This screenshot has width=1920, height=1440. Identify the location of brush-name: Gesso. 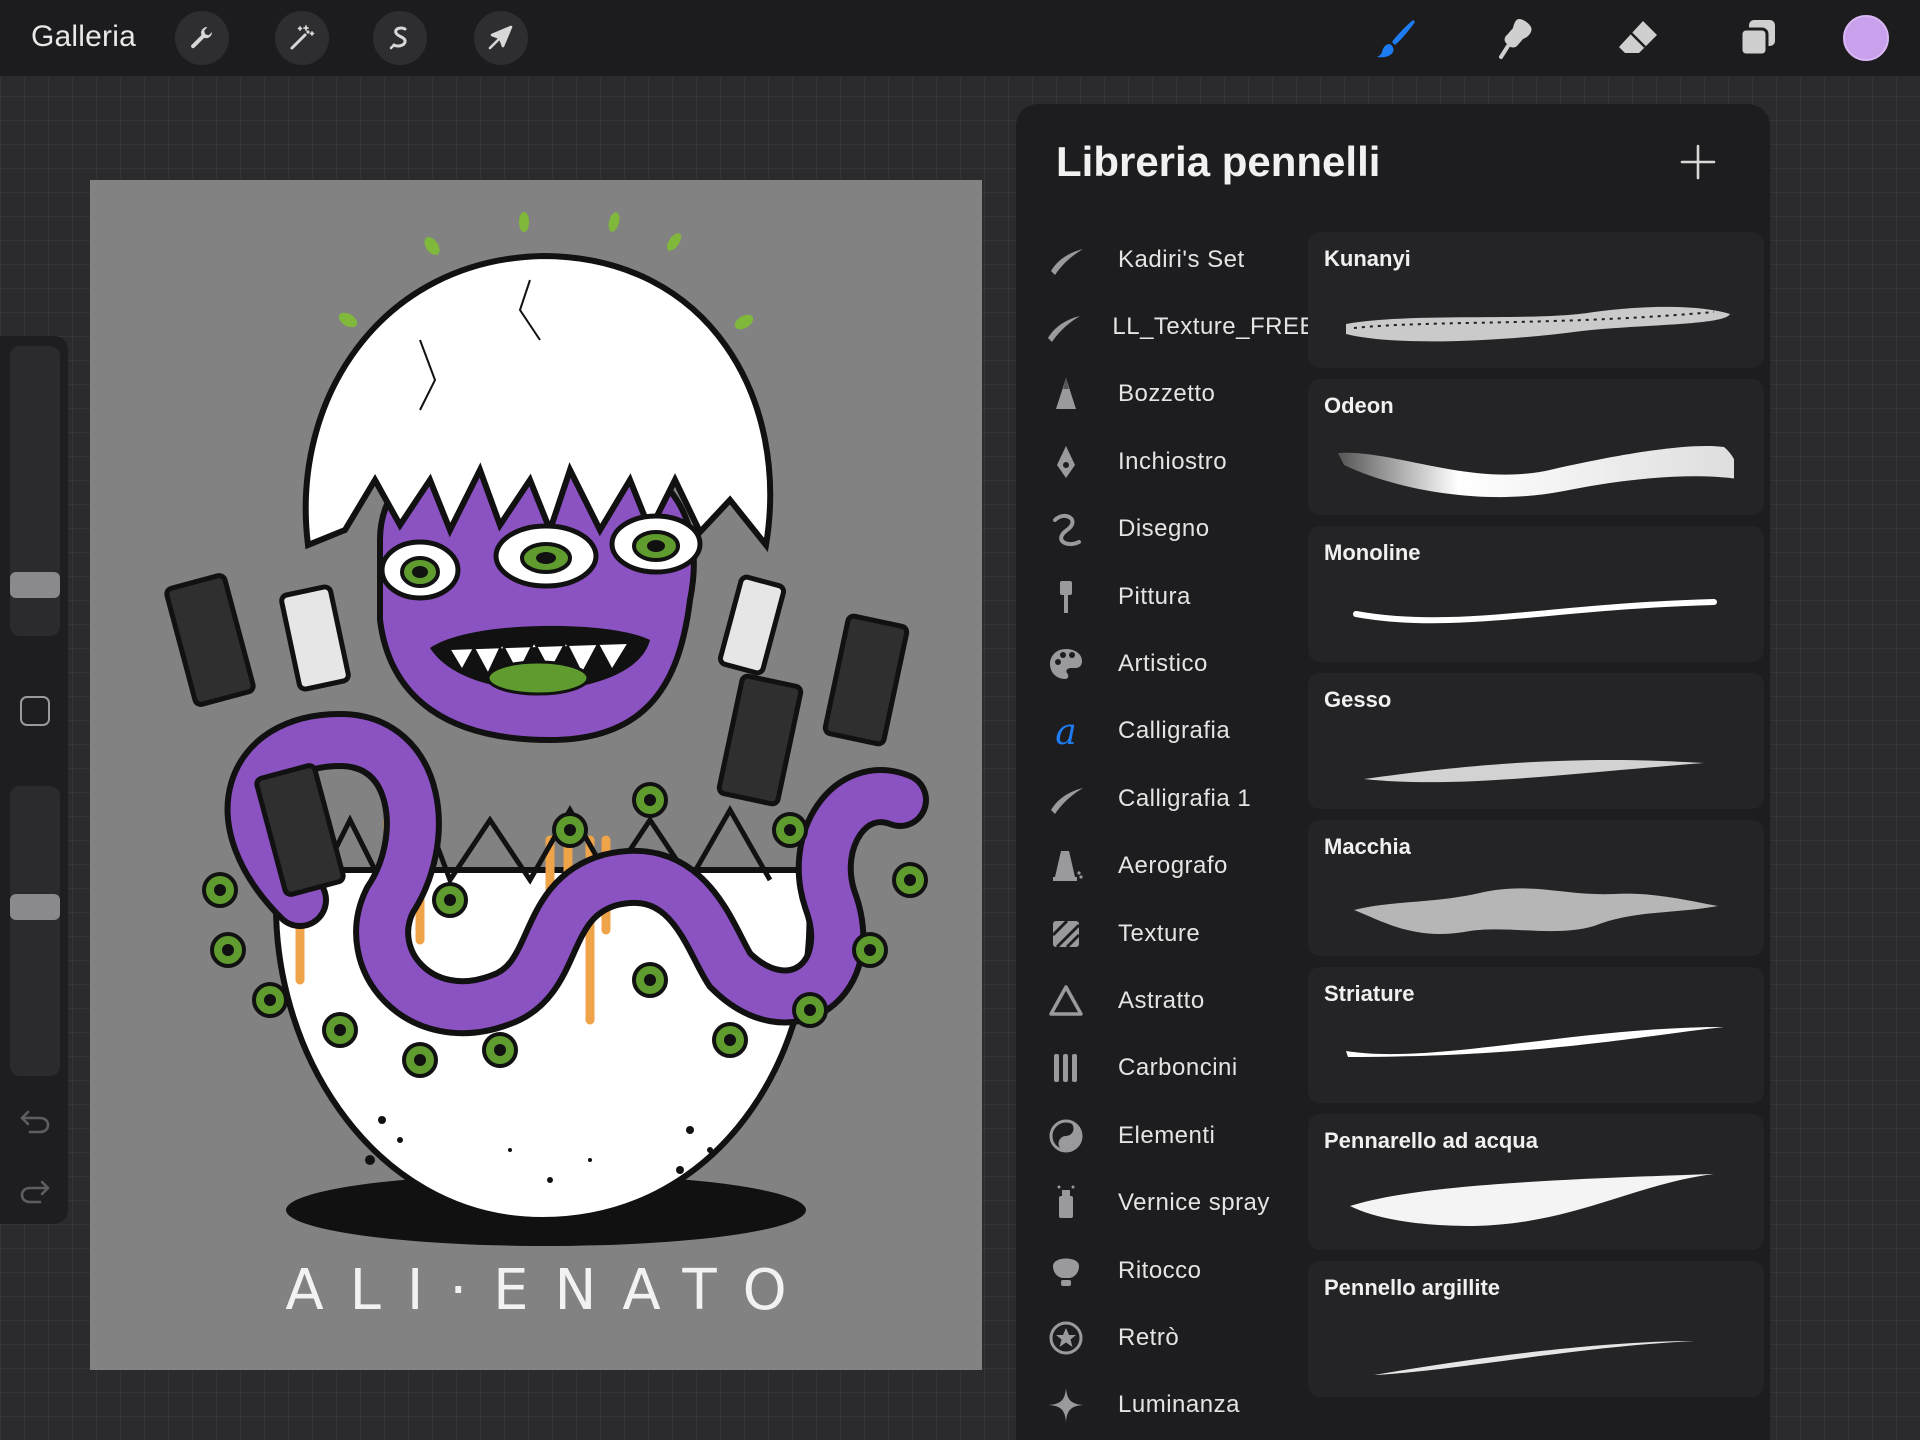
(1358, 699).